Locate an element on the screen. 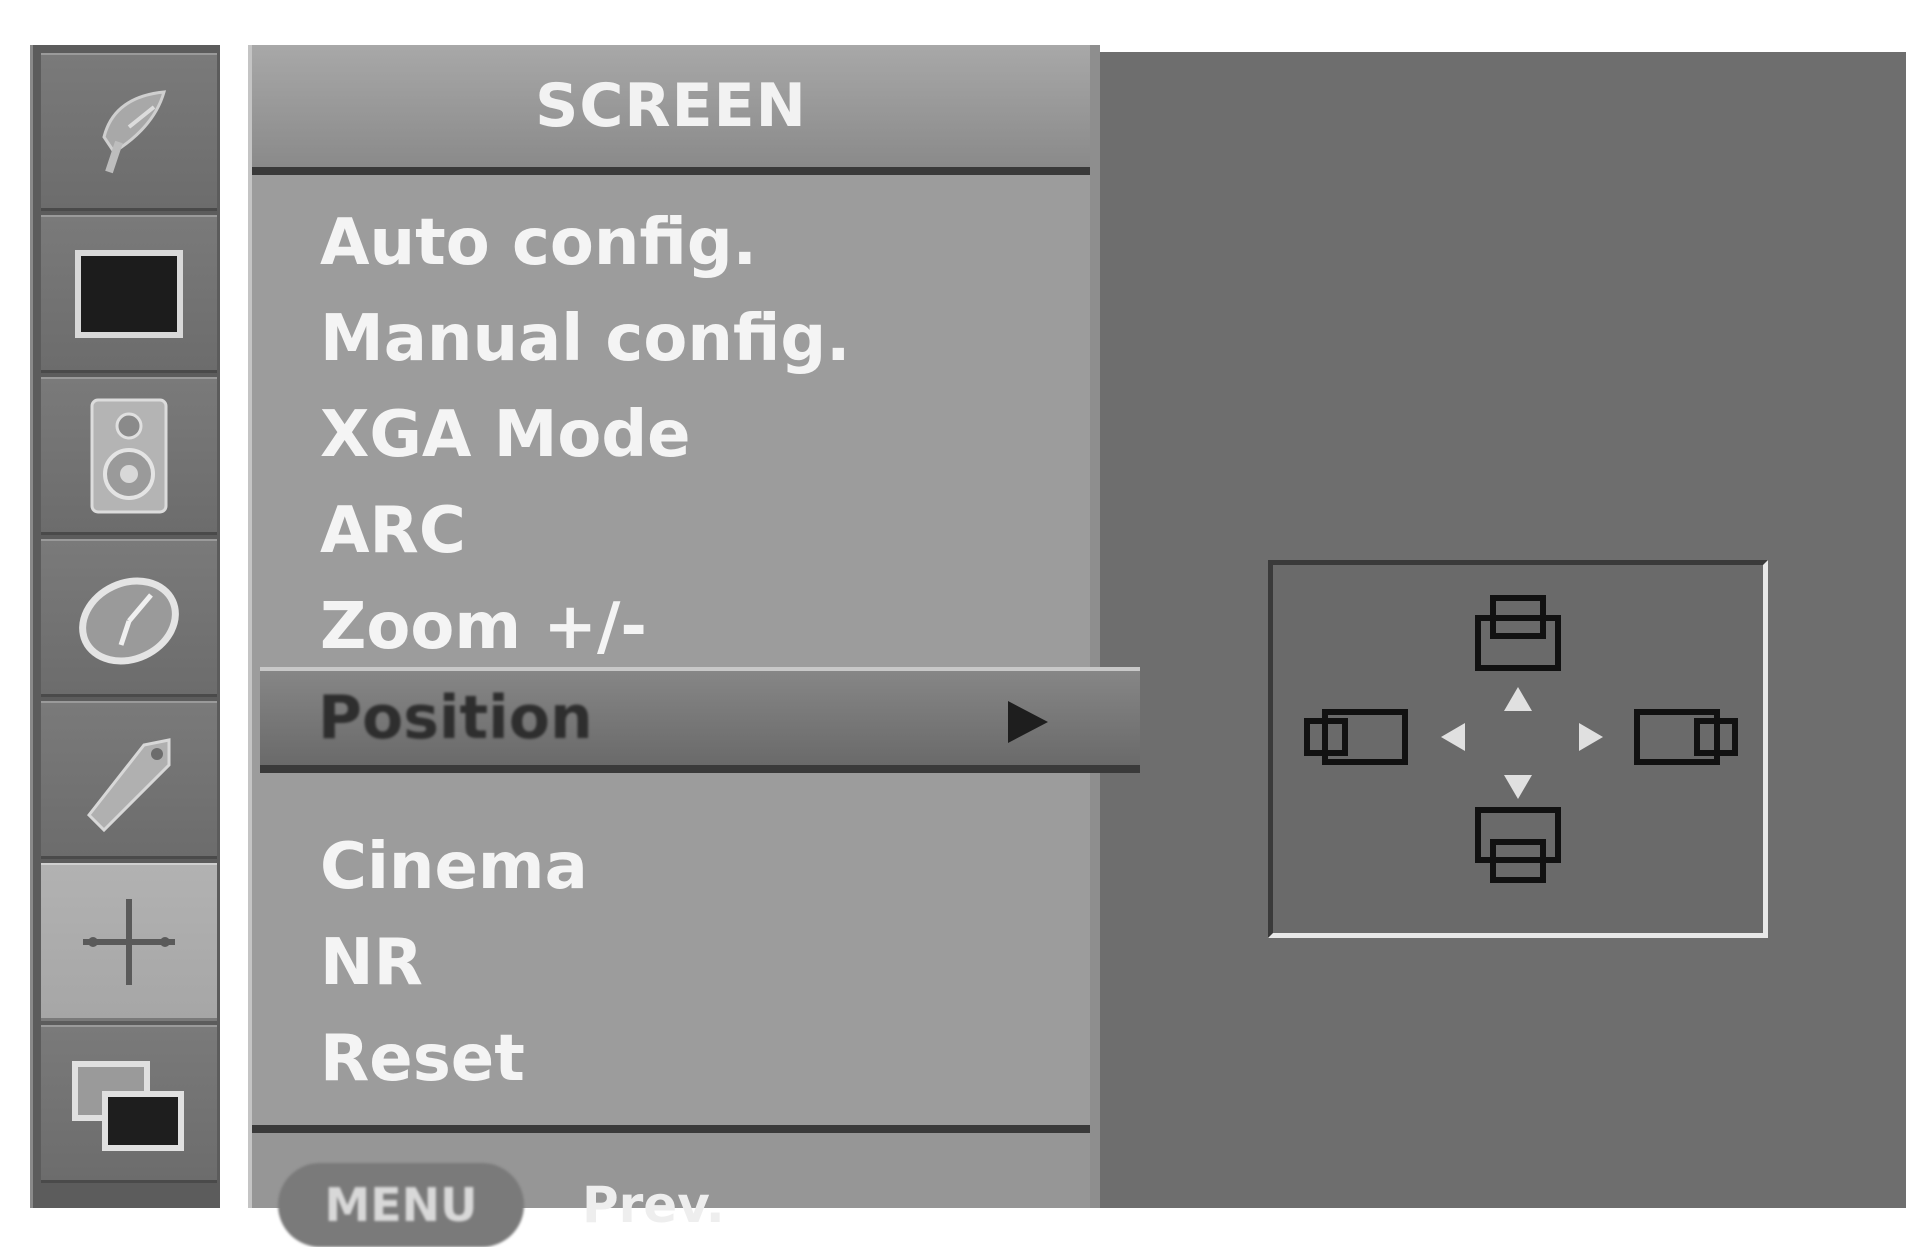  sidebar-item-special is located at coordinates (129, 780).